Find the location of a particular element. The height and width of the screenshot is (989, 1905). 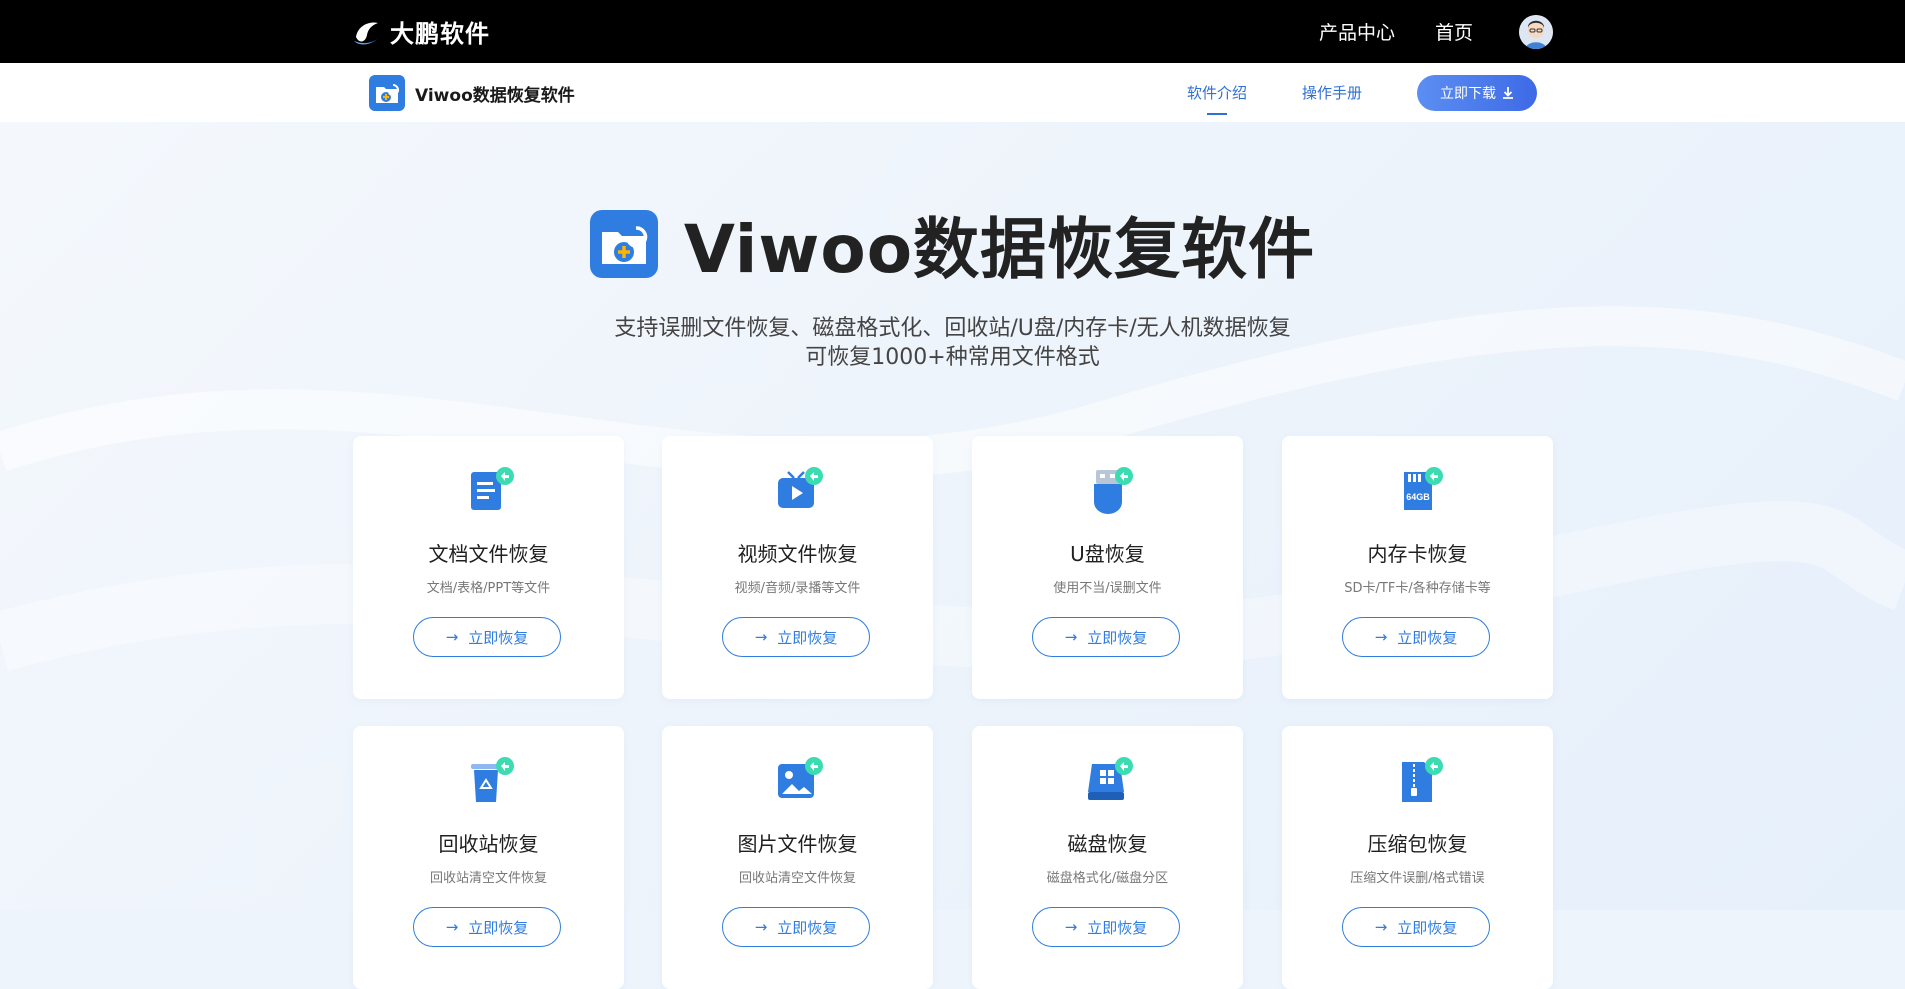

nav-home: 首页 is located at coordinates (1454, 31).